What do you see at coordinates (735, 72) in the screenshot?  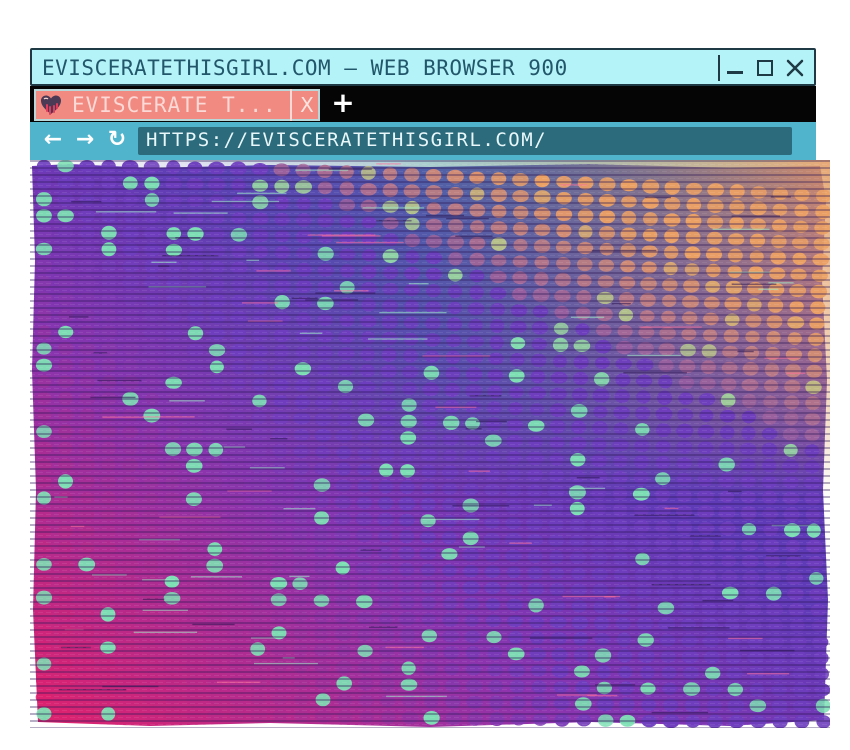 I see `minimize-icon` at bounding box center [735, 72].